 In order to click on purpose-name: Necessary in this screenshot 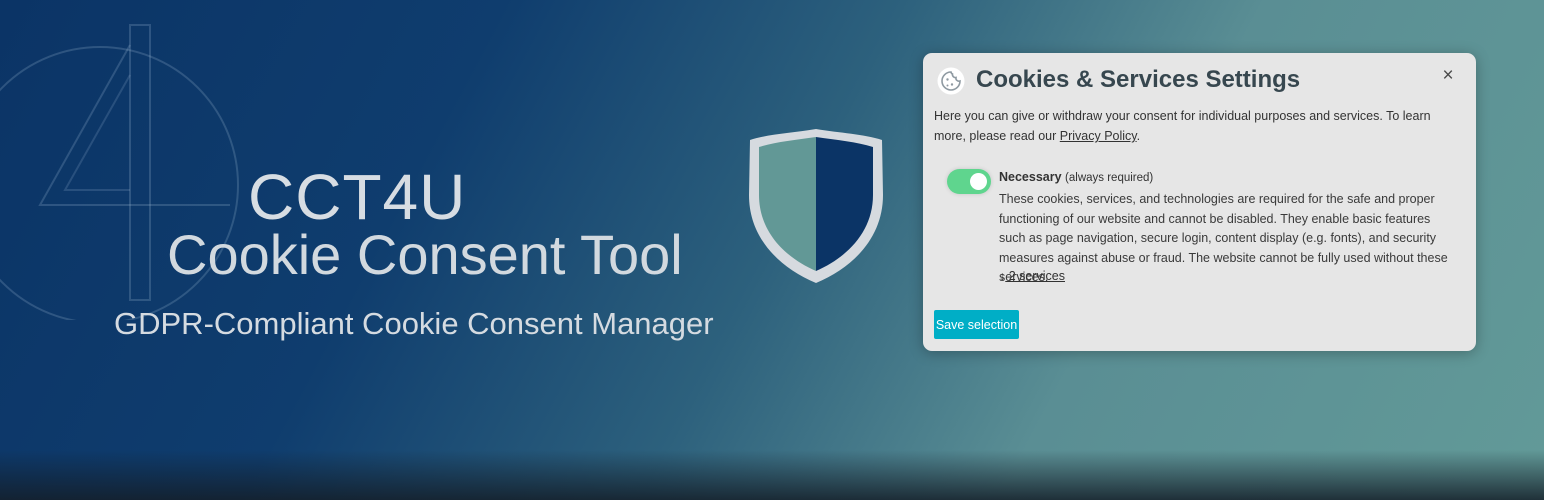, I will do `click(1030, 177)`.